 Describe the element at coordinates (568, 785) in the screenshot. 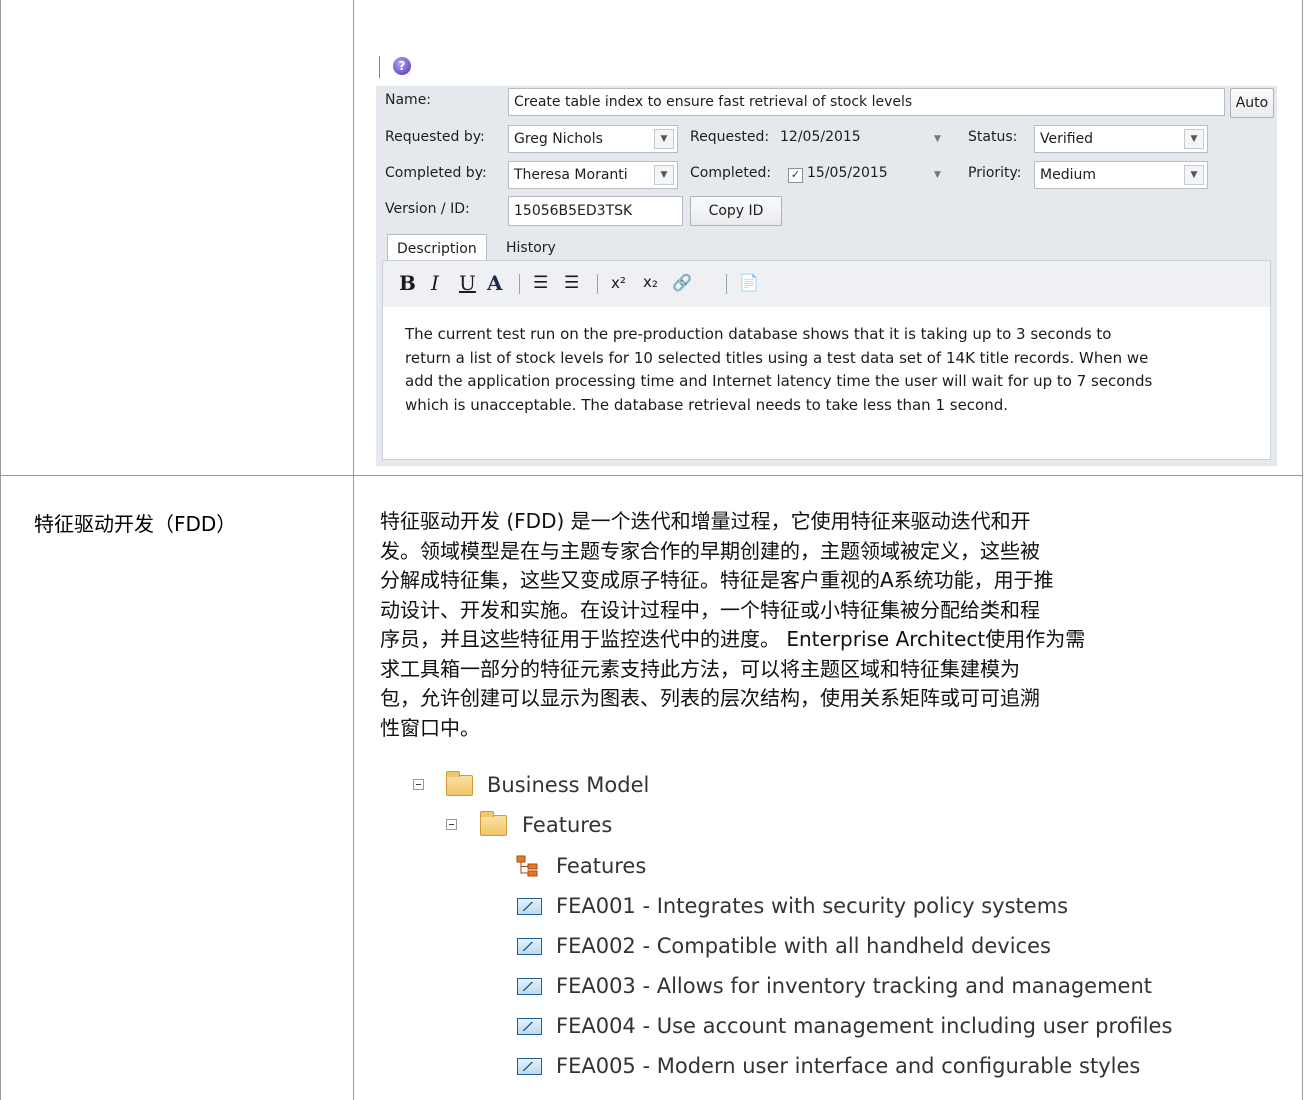

I see `tree-node-business-model: Business Model` at that location.